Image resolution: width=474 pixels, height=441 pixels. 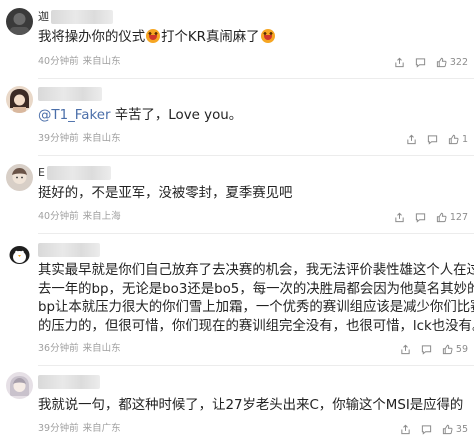 I want to click on comment-actions: 59, so click(x=434, y=349).